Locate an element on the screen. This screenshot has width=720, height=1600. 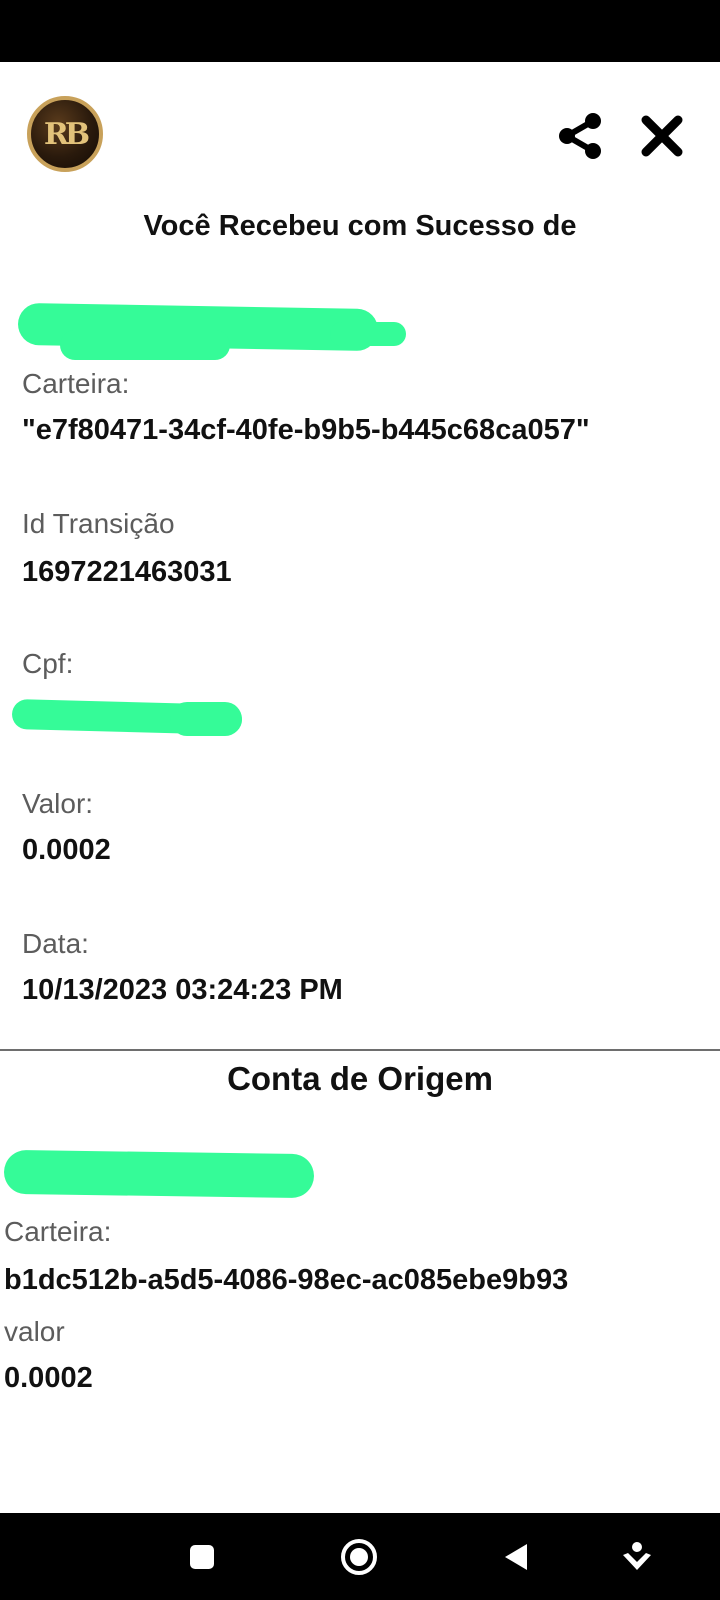
wallet-value: "e7f80471-34cf-40fe-b9b5-b445c68ca057" is located at coordinates (306, 430).